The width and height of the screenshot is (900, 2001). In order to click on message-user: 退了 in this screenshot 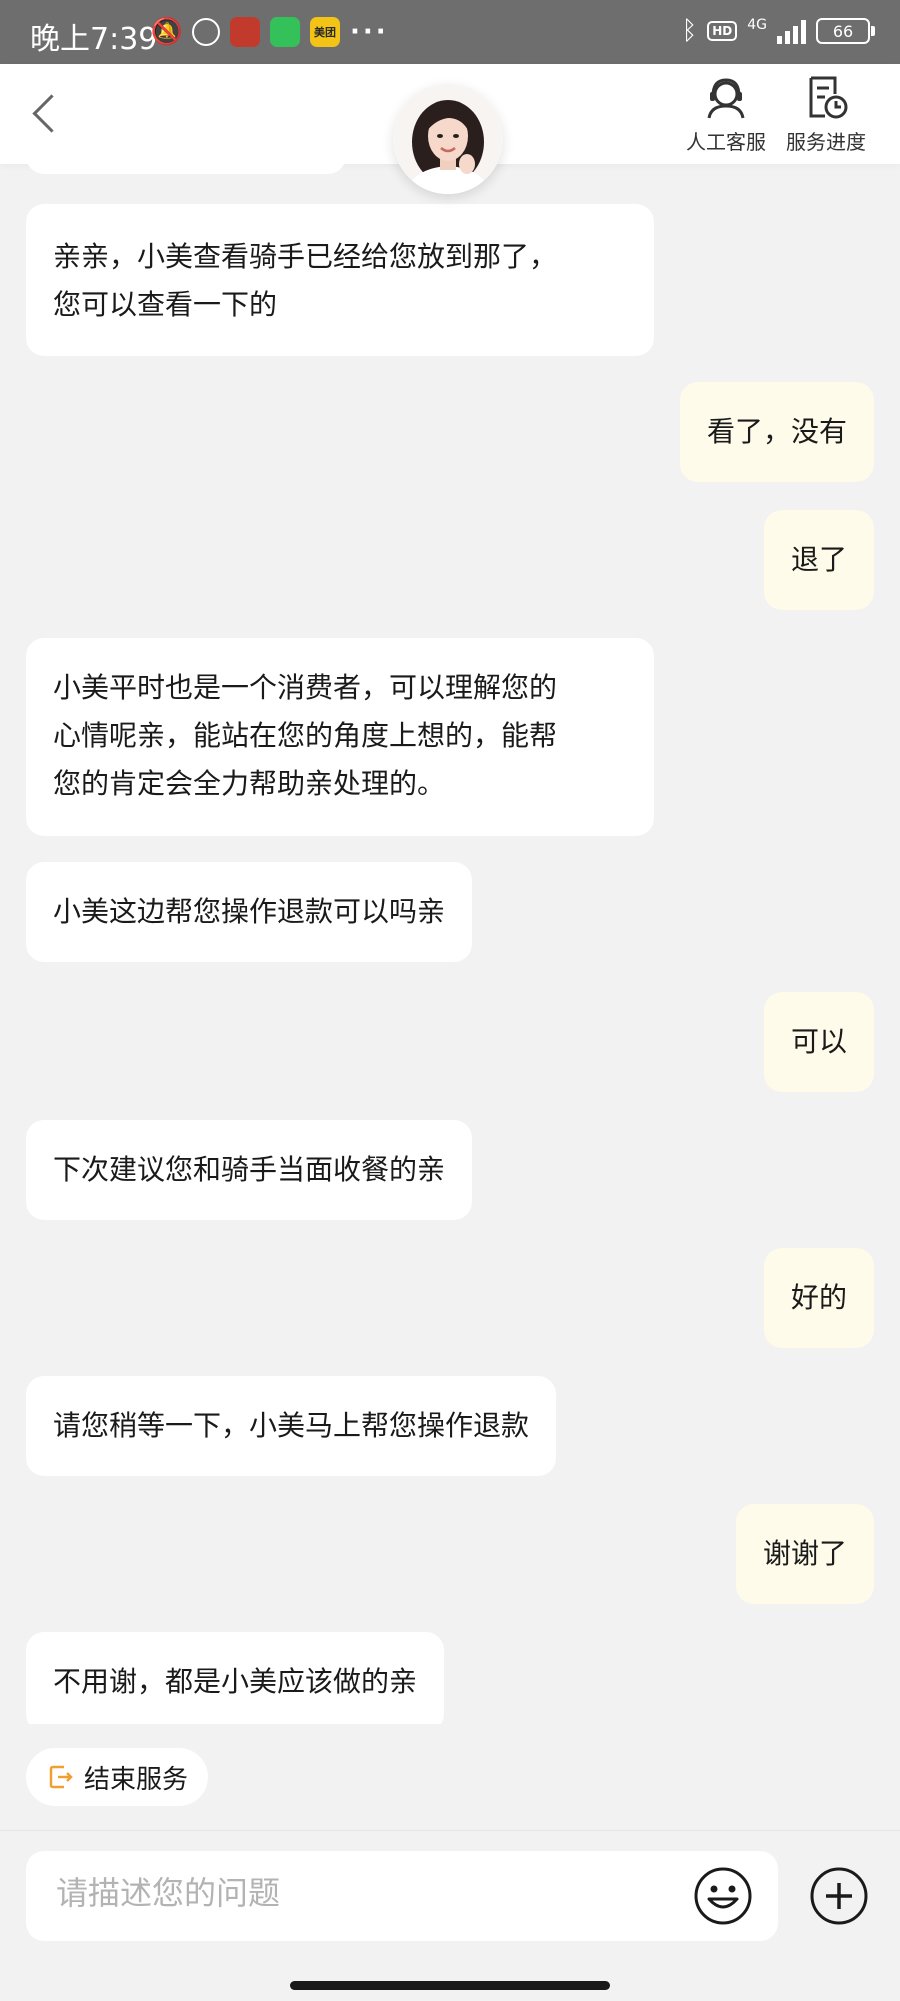, I will do `click(818, 560)`.